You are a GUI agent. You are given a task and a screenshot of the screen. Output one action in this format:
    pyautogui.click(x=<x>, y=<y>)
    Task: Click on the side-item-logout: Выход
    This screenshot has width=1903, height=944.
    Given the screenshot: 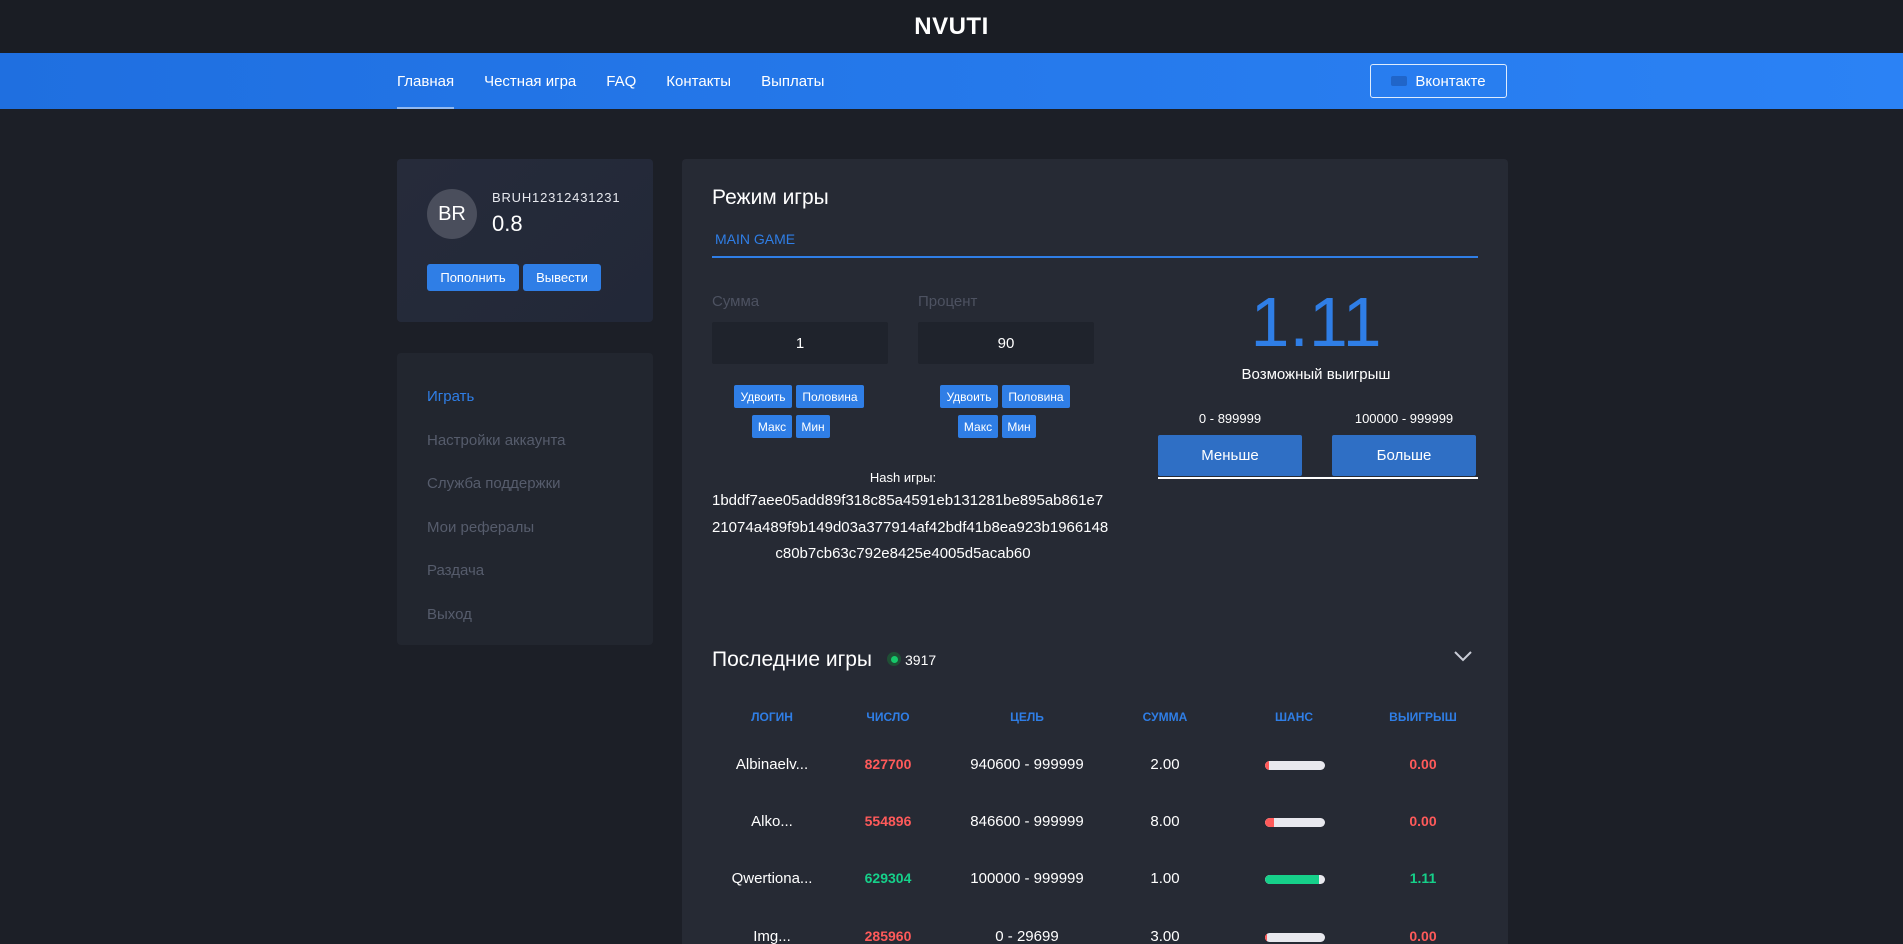 What is the action you would take?
    pyautogui.click(x=525, y=615)
    